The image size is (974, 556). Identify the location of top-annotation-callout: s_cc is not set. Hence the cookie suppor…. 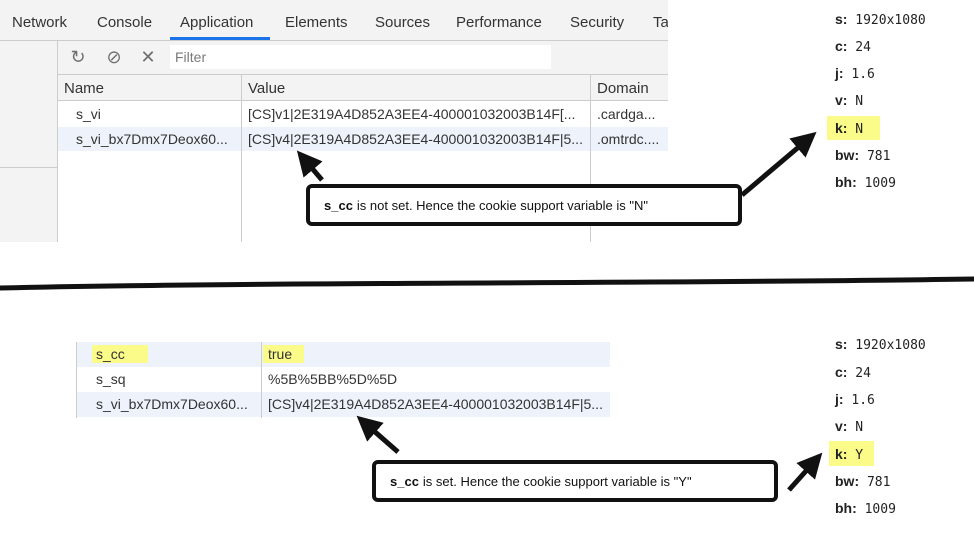
(524, 205).